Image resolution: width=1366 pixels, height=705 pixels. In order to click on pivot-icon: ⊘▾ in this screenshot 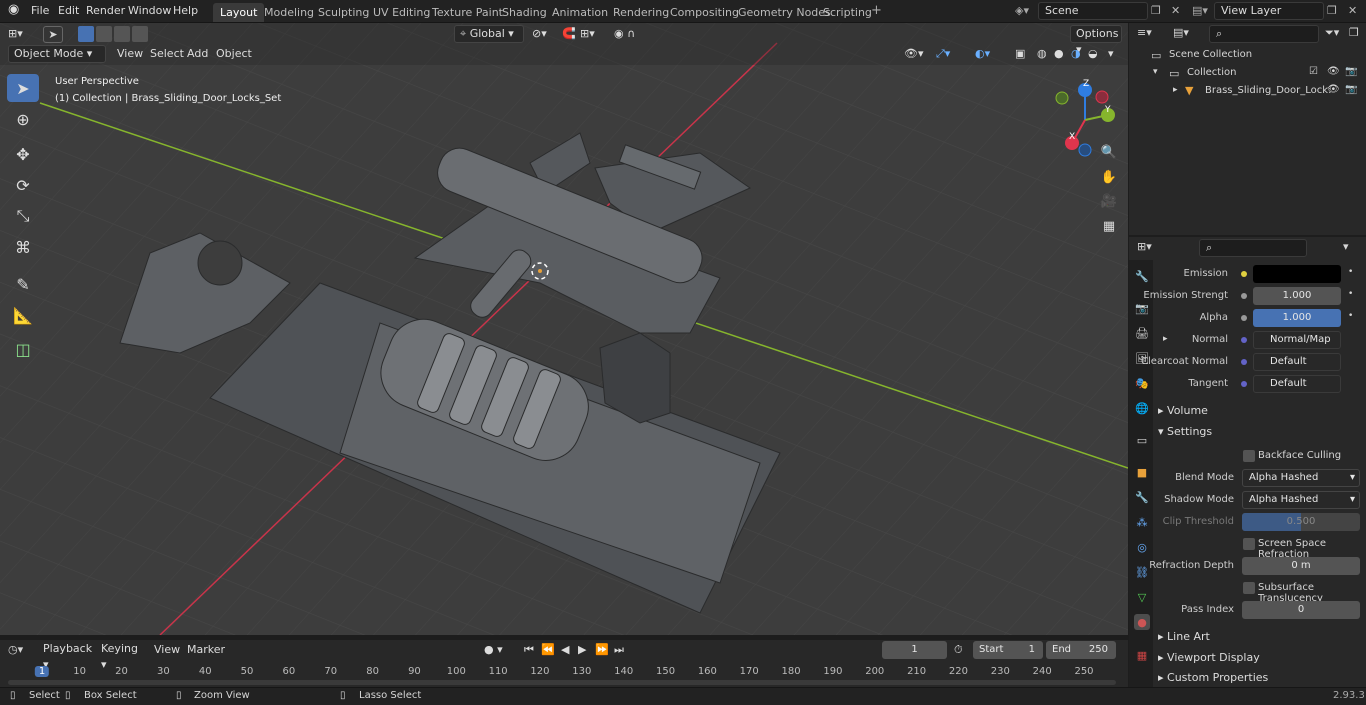, I will do `click(539, 34)`.